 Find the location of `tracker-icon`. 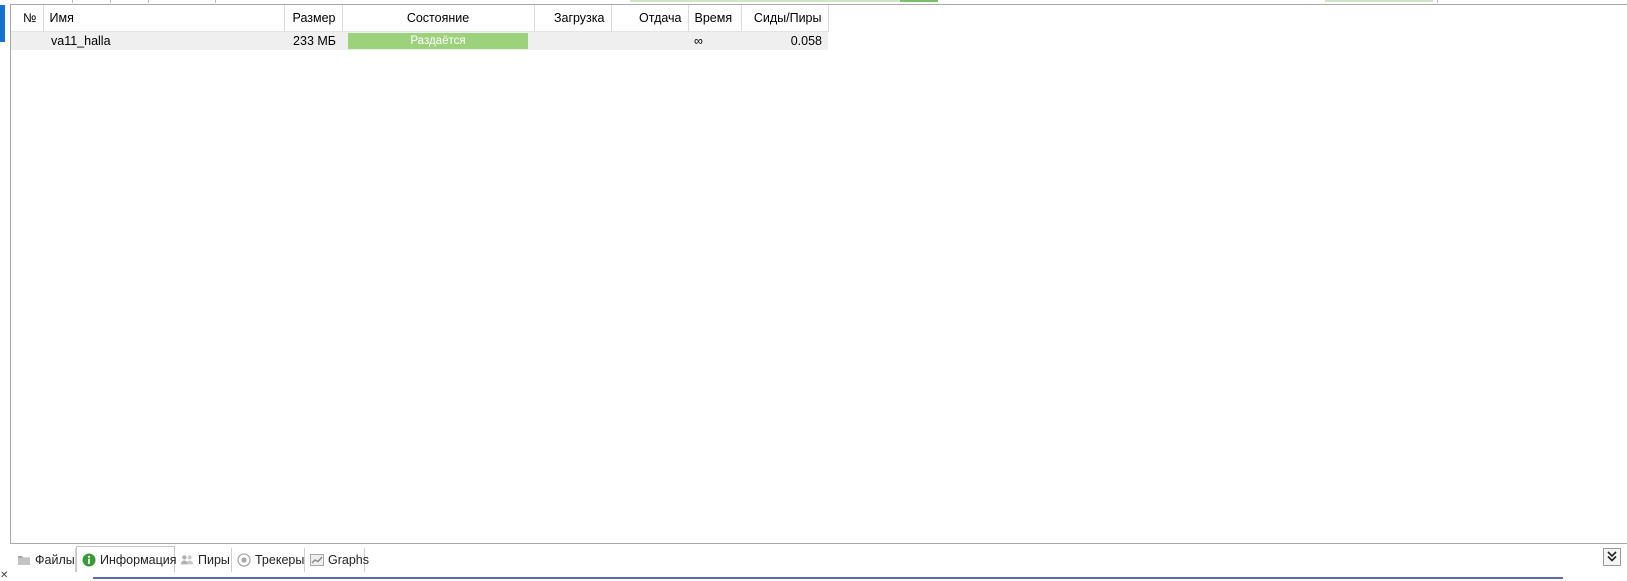

tracker-icon is located at coordinates (244, 560).